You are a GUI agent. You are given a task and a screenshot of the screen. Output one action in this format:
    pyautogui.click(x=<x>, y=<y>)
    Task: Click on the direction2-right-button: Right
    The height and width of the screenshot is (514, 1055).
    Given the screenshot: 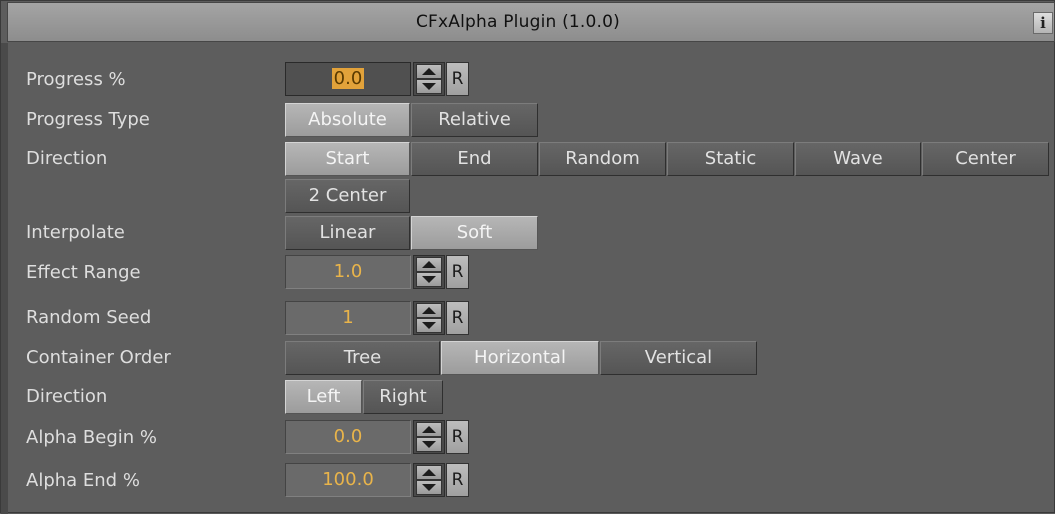 What is the action you would take?
    pyautogui.click(x=403, y=397)
    